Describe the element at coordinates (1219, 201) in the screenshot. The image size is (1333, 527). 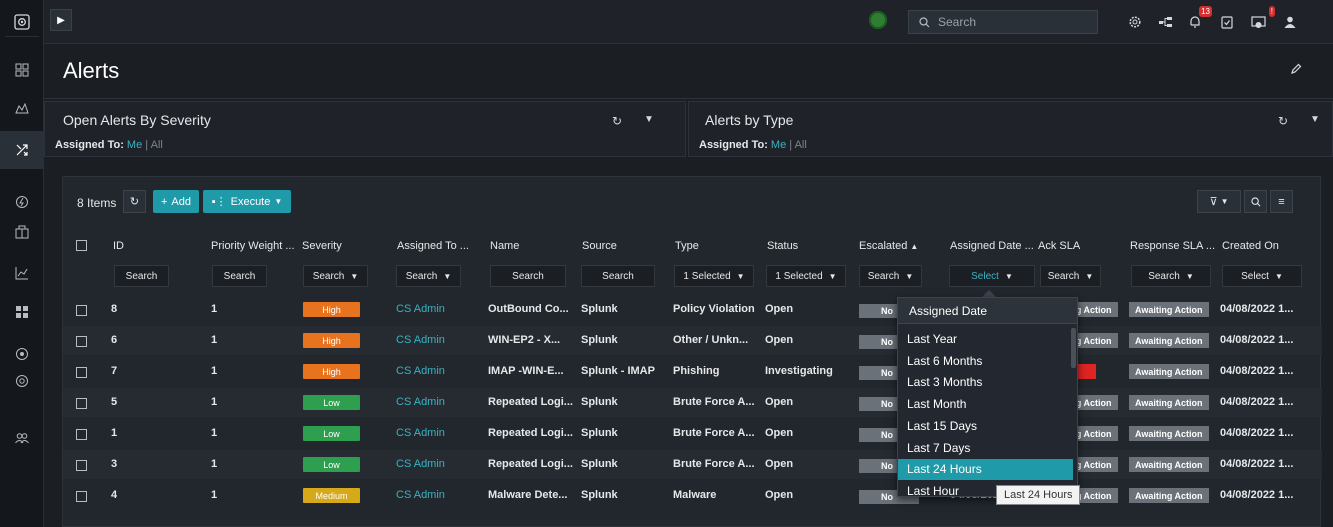
I see `filter-menu-button: ⊽ ▼` at that location.